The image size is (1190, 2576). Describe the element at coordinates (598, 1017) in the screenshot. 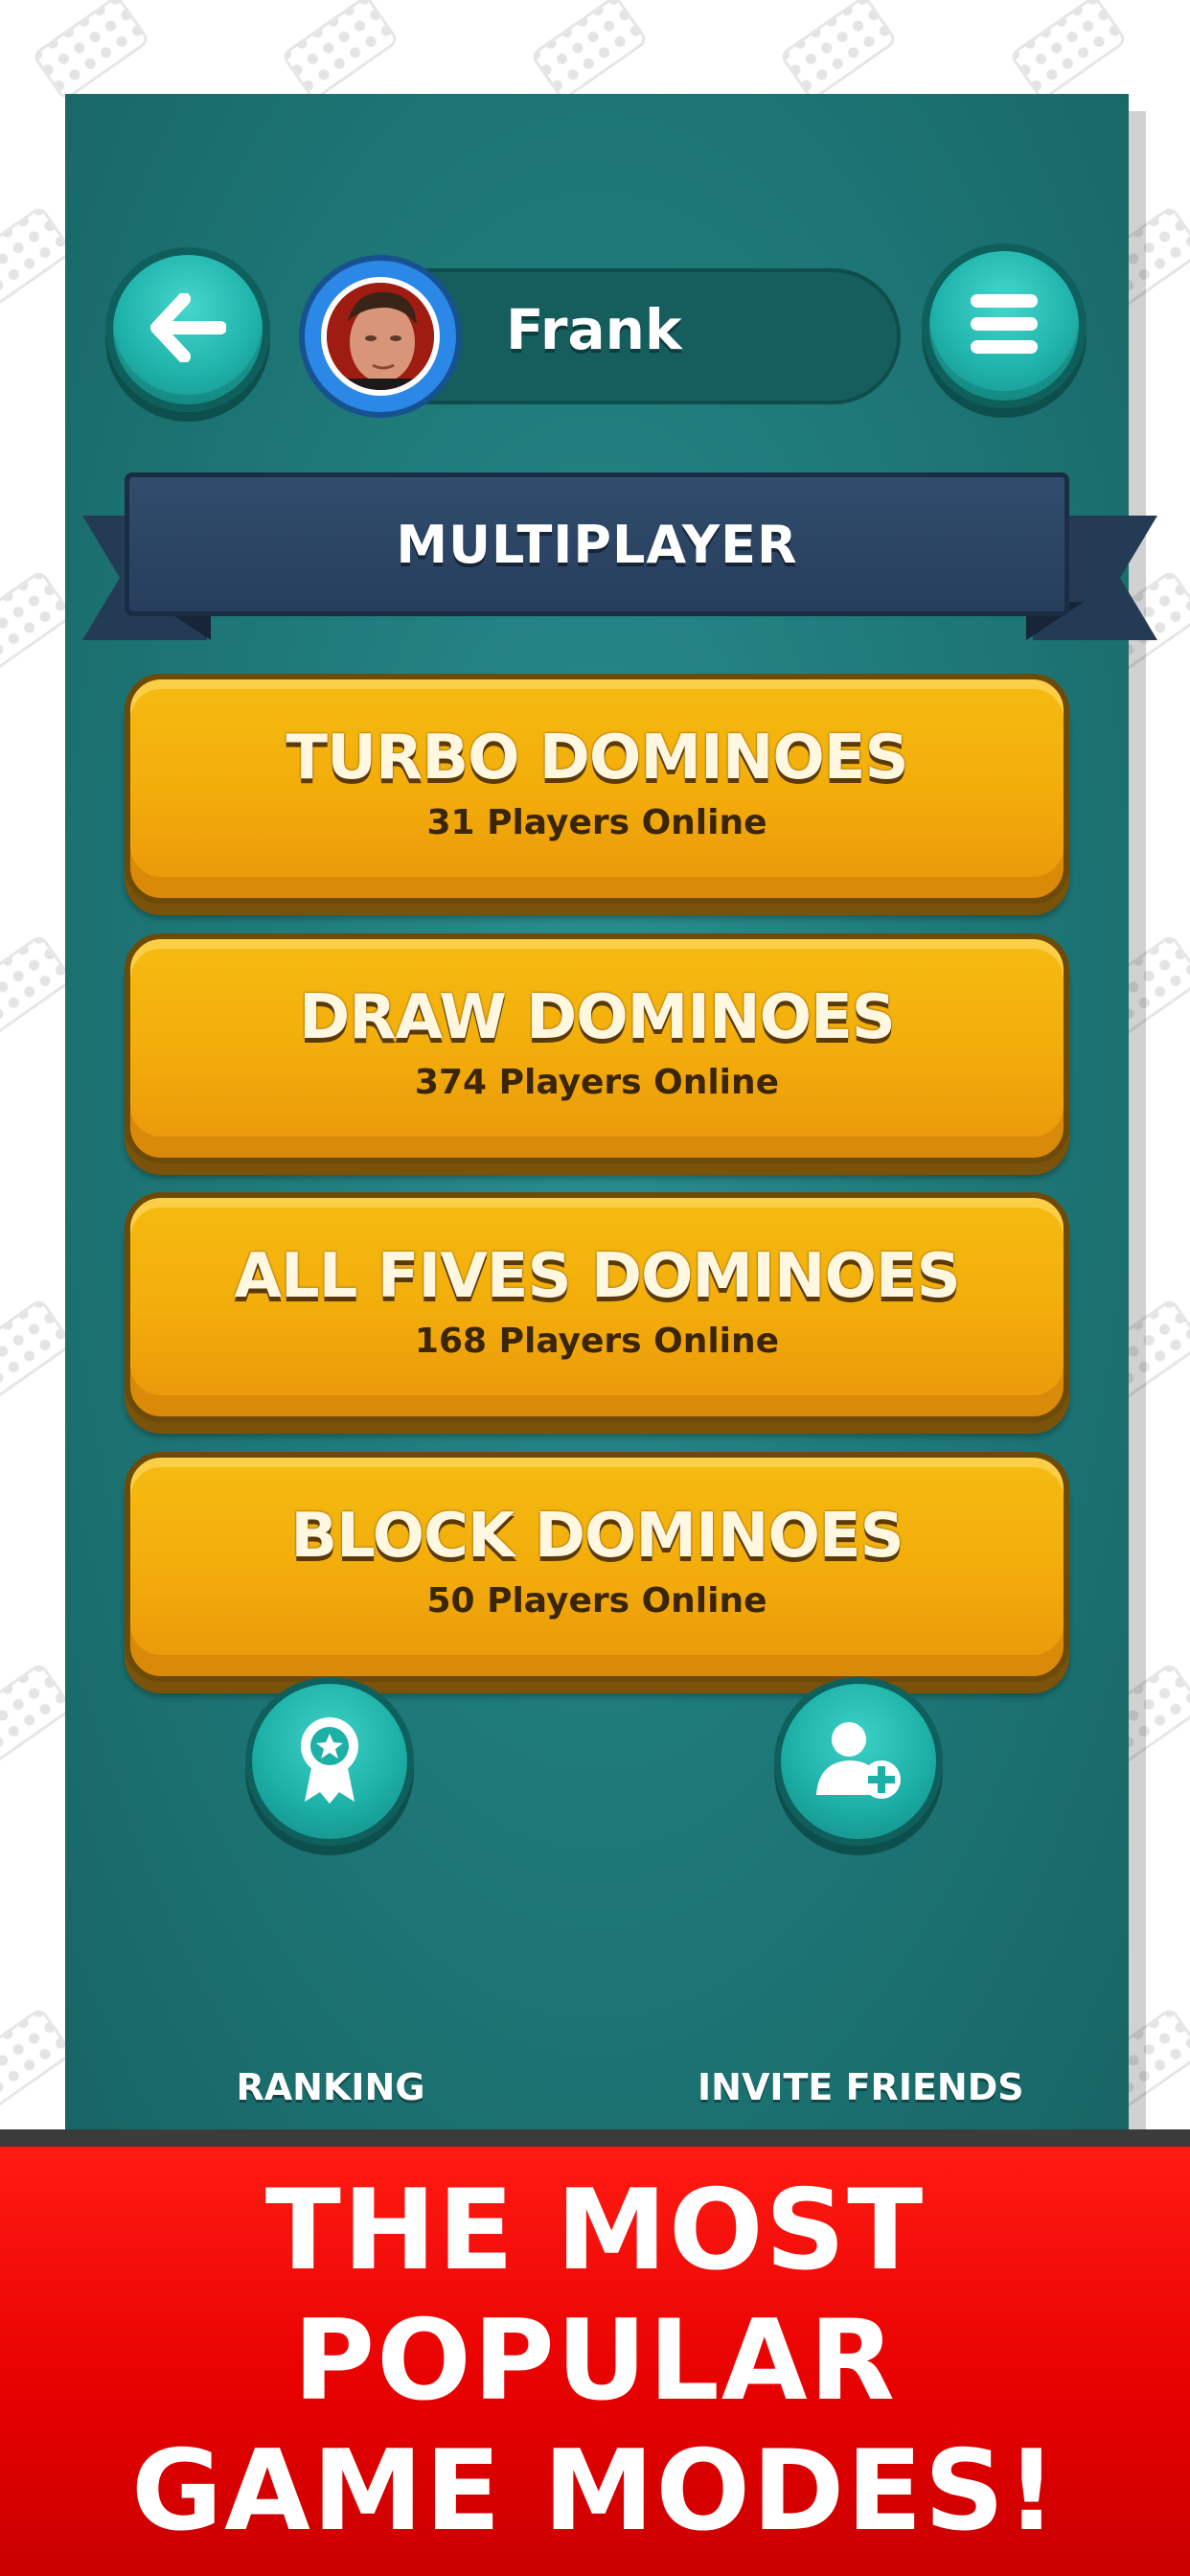

I see `mode-title: DRAW DOMINOES` at that location.